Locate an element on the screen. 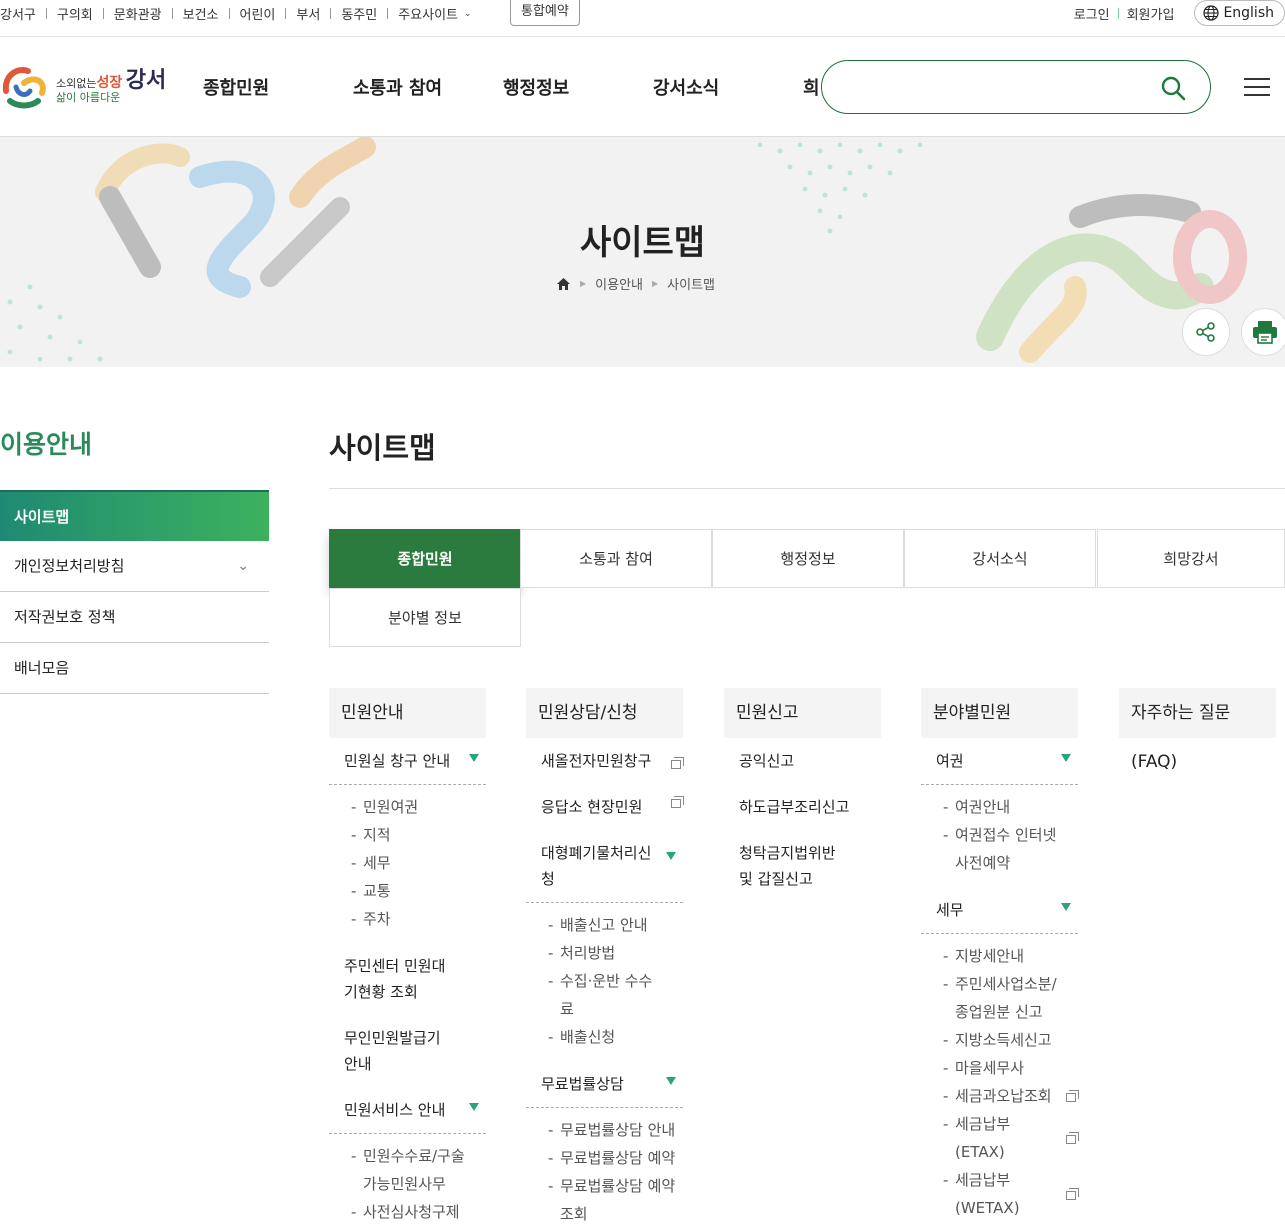 This screenshot has height=1227, width=1285. submenu-item: 민원여권 is located at coordinates (418, 807).